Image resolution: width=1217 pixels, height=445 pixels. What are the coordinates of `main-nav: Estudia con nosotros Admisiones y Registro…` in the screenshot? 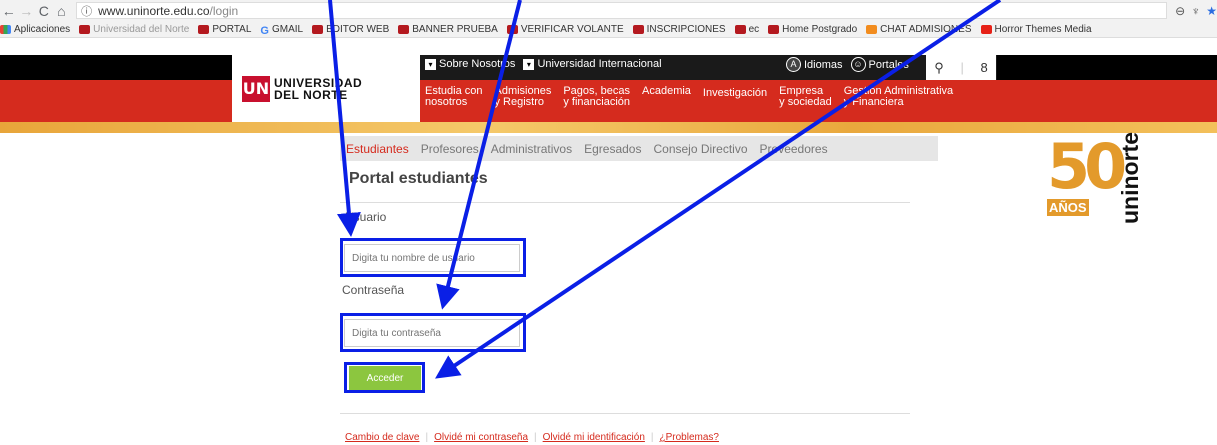 It's located at (695, 97).